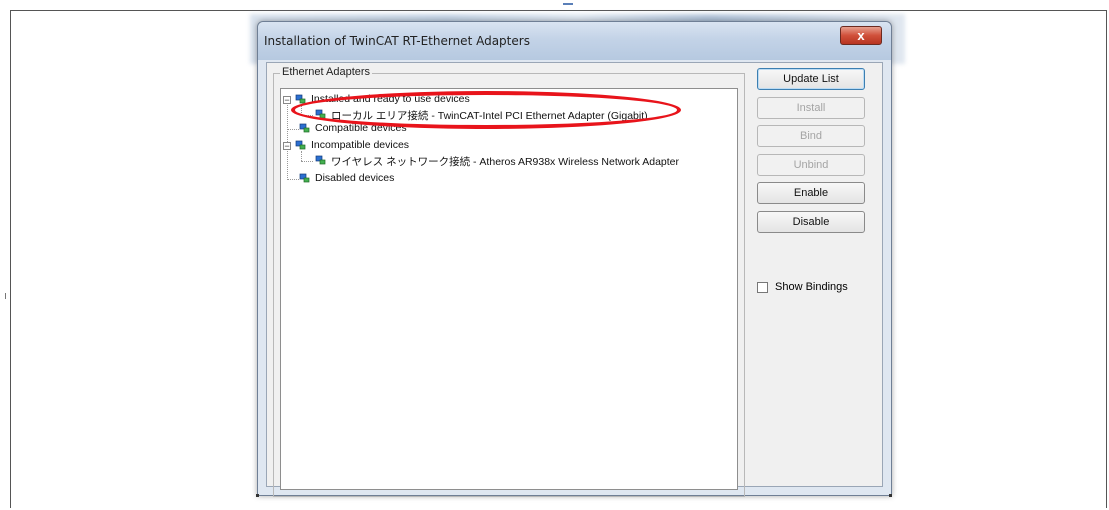 The image size is (1109, 510). I want to click on corner-mark-right, so click(890, 495).